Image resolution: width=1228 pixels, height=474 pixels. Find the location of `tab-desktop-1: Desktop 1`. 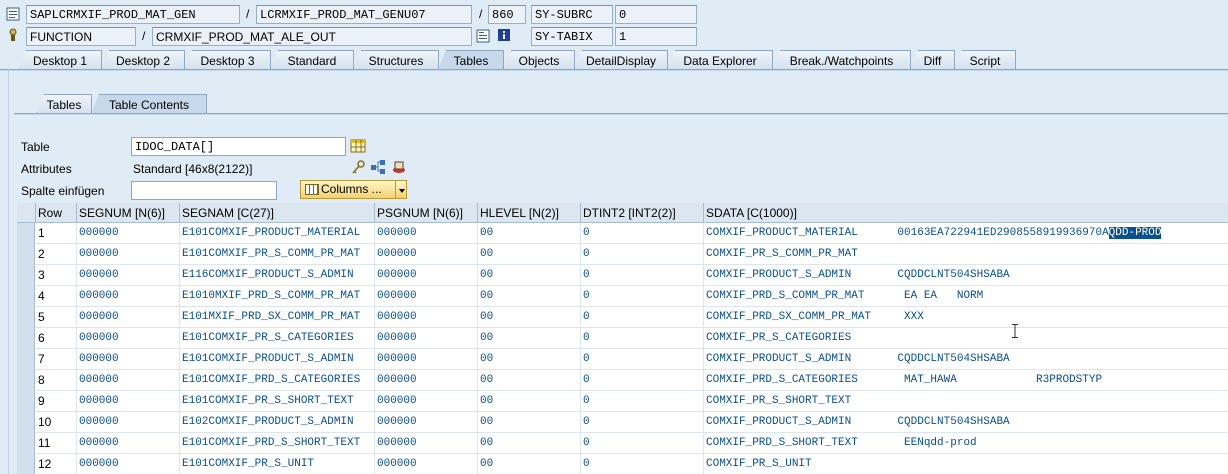

tab-desktop-1: Desktop 1 is located at coordinates (60, 60).